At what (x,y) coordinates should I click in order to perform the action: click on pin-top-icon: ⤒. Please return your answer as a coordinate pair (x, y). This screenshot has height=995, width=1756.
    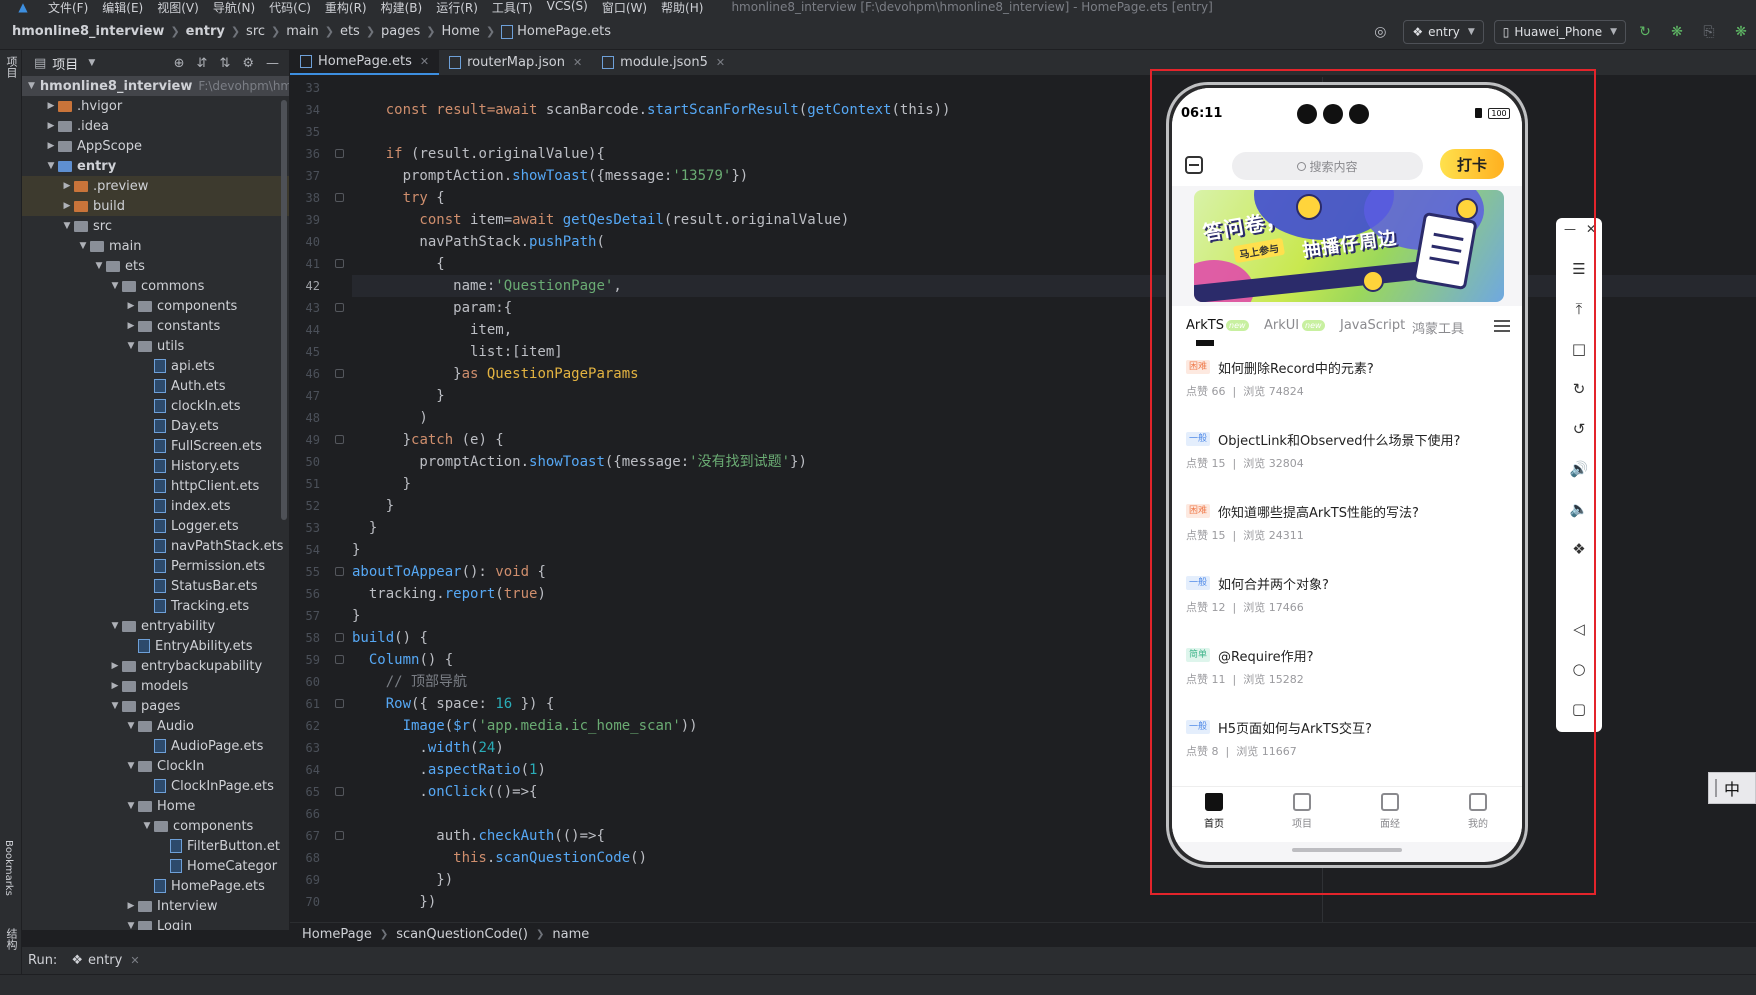
    Looking at the image, I should click on (1579, 309).